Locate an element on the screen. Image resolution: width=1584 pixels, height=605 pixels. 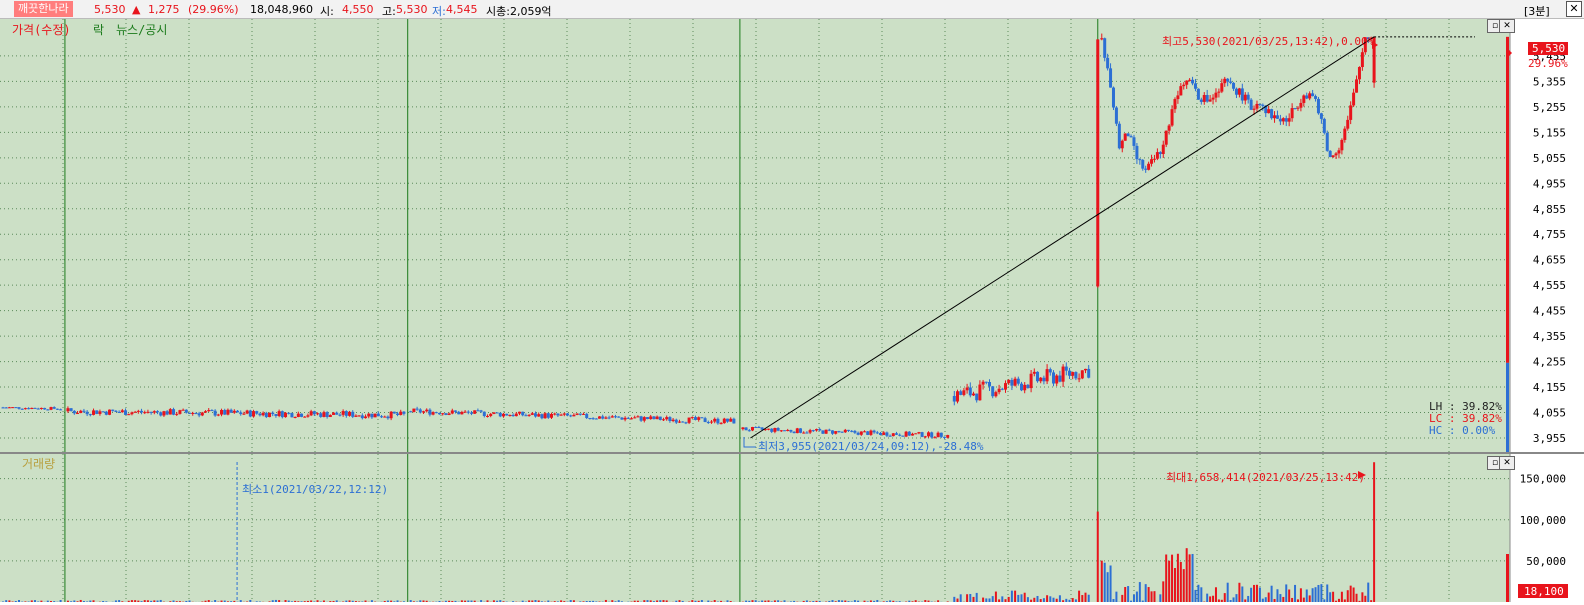
panel-close-icon: ✕ is located at coordinates (1507, 26).